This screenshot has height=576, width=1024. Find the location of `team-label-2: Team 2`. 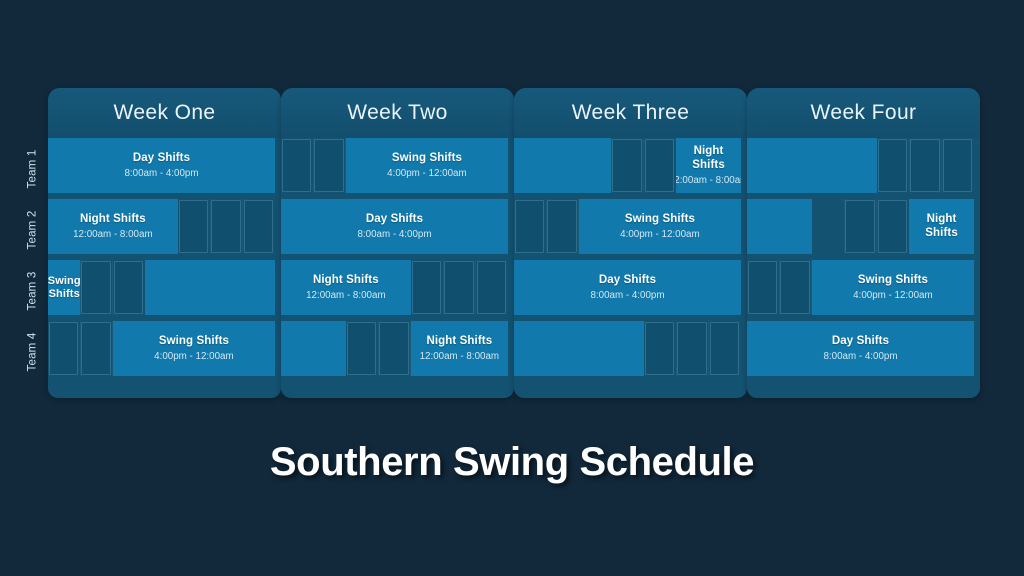

team-label-2: Team 2 is located at coordinates (32, 229).